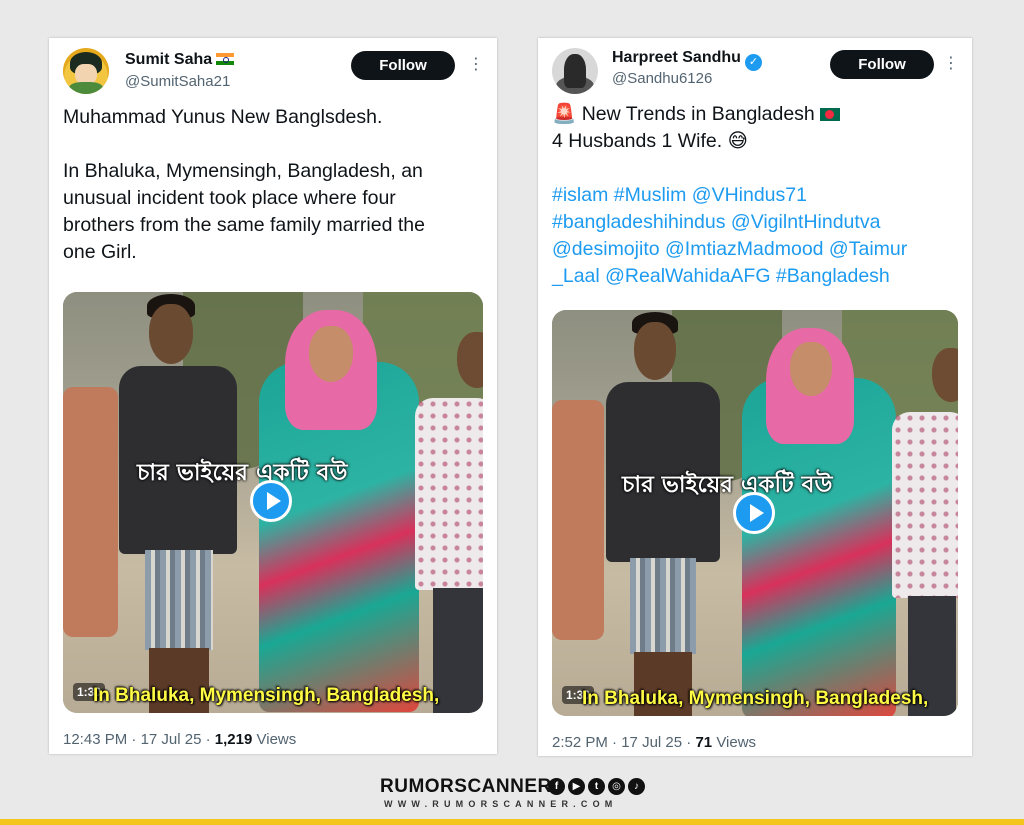  I want to click on accent-bar, so click(512, 822).